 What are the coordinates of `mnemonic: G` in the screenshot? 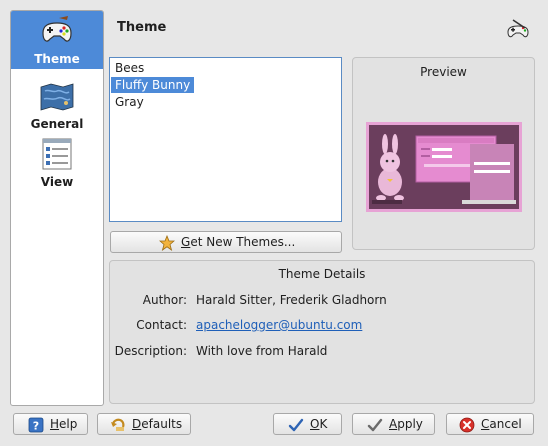 It's located at (186, 242).